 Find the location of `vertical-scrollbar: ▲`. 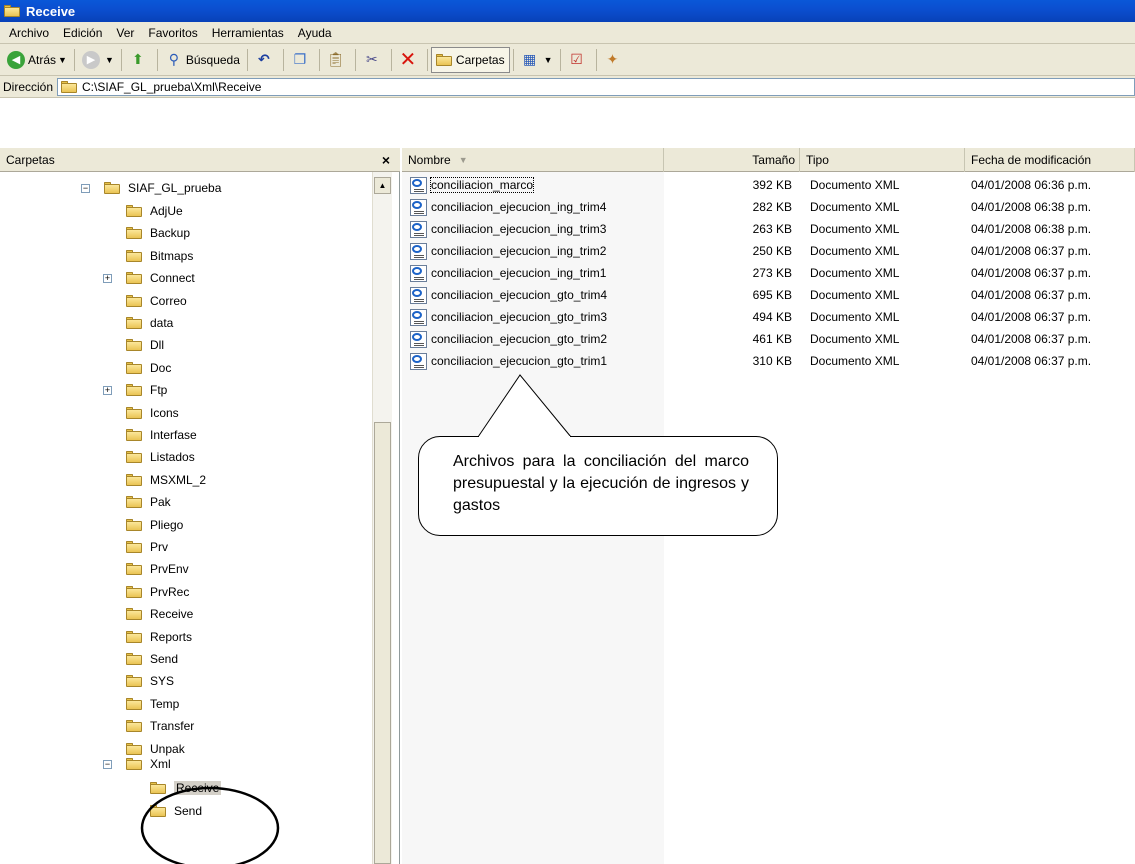

vertical-scrollbar: ▲ is located at coordinates (382, 518).